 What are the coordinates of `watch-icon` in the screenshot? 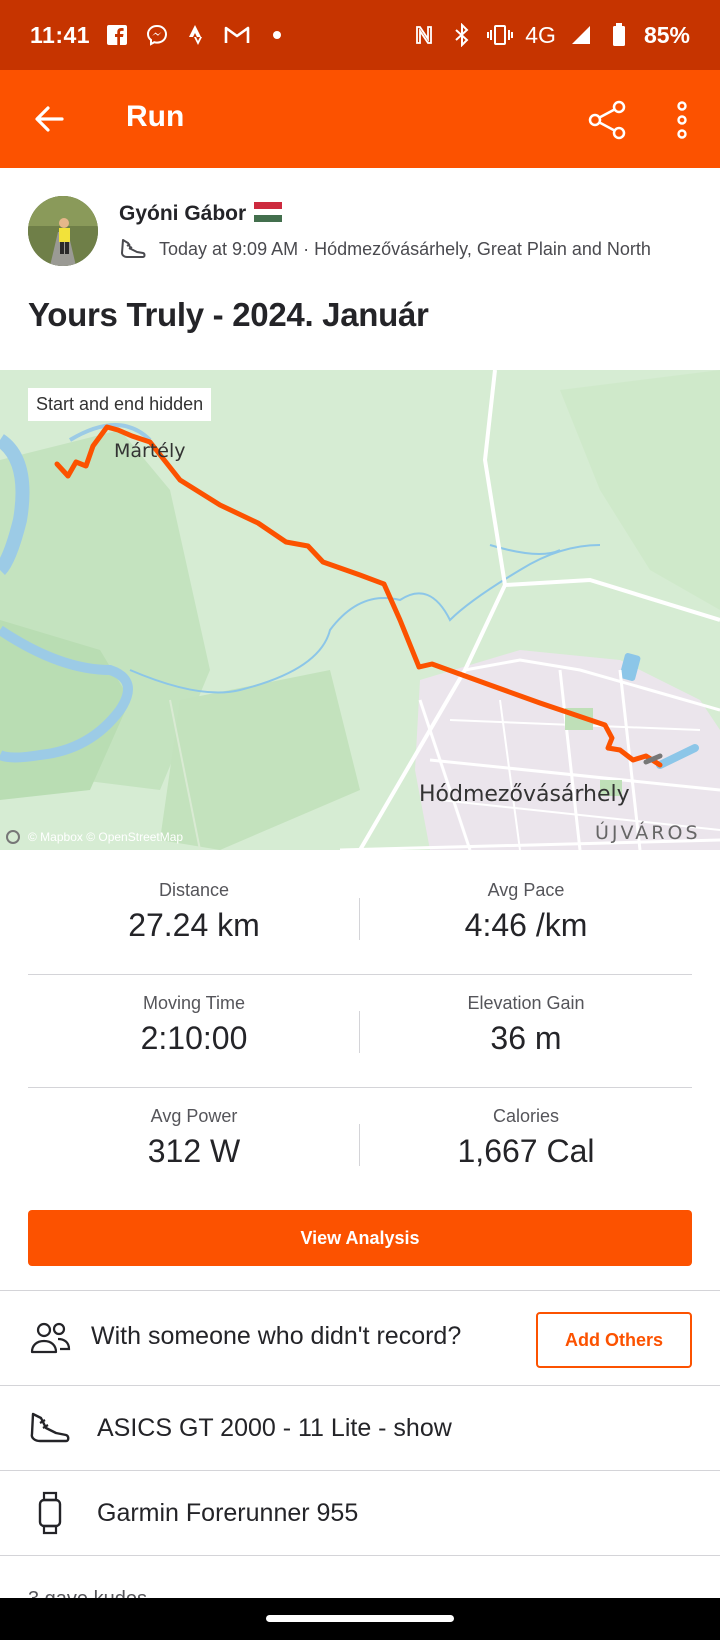 It's located at (50, 1513).